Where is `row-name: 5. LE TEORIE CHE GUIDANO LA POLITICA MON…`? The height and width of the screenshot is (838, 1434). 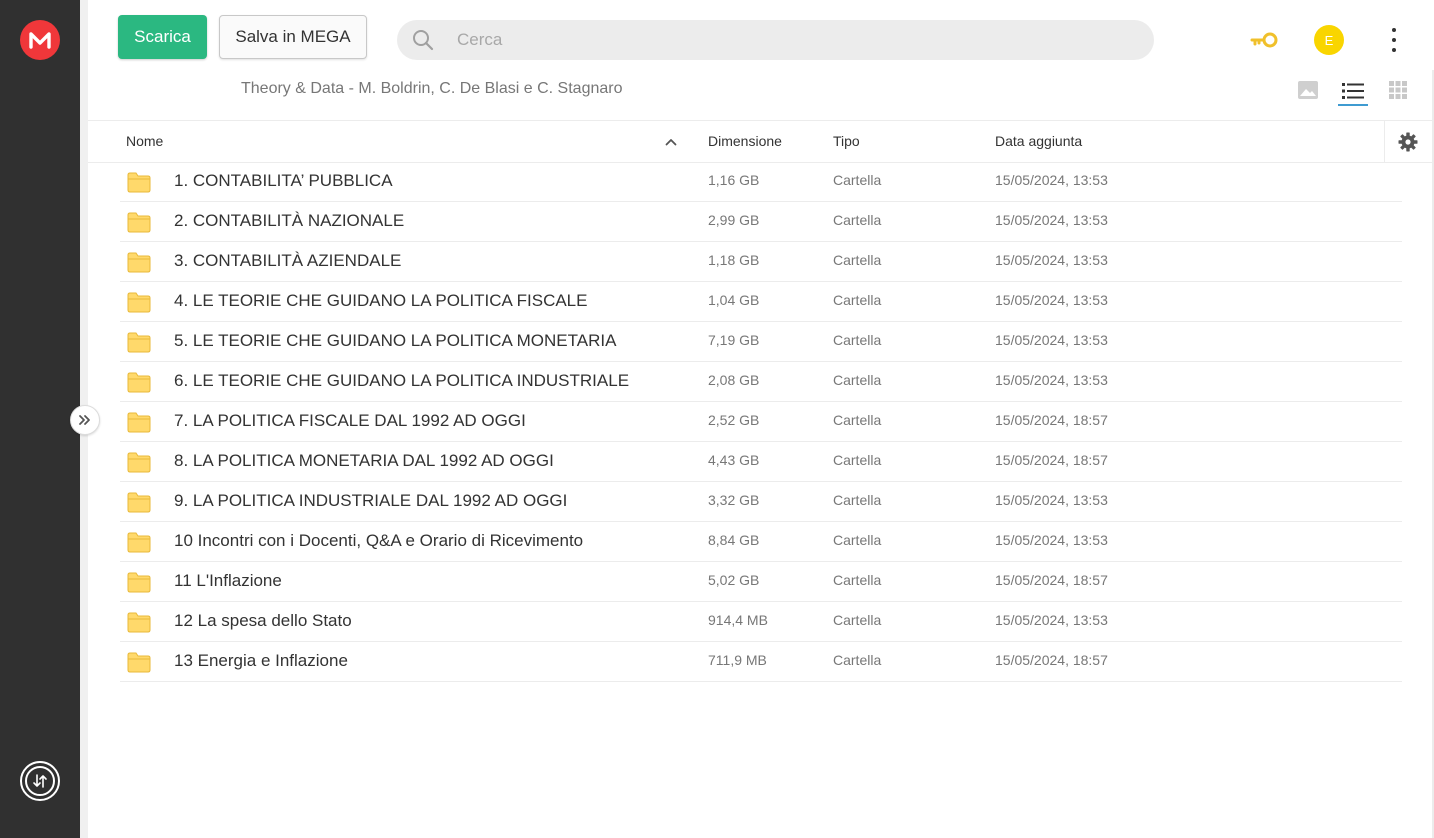 row-name: 5. LE TEORIE CHE GUIDANO LA POLITICA MON… is located at coordinates (395, 340).